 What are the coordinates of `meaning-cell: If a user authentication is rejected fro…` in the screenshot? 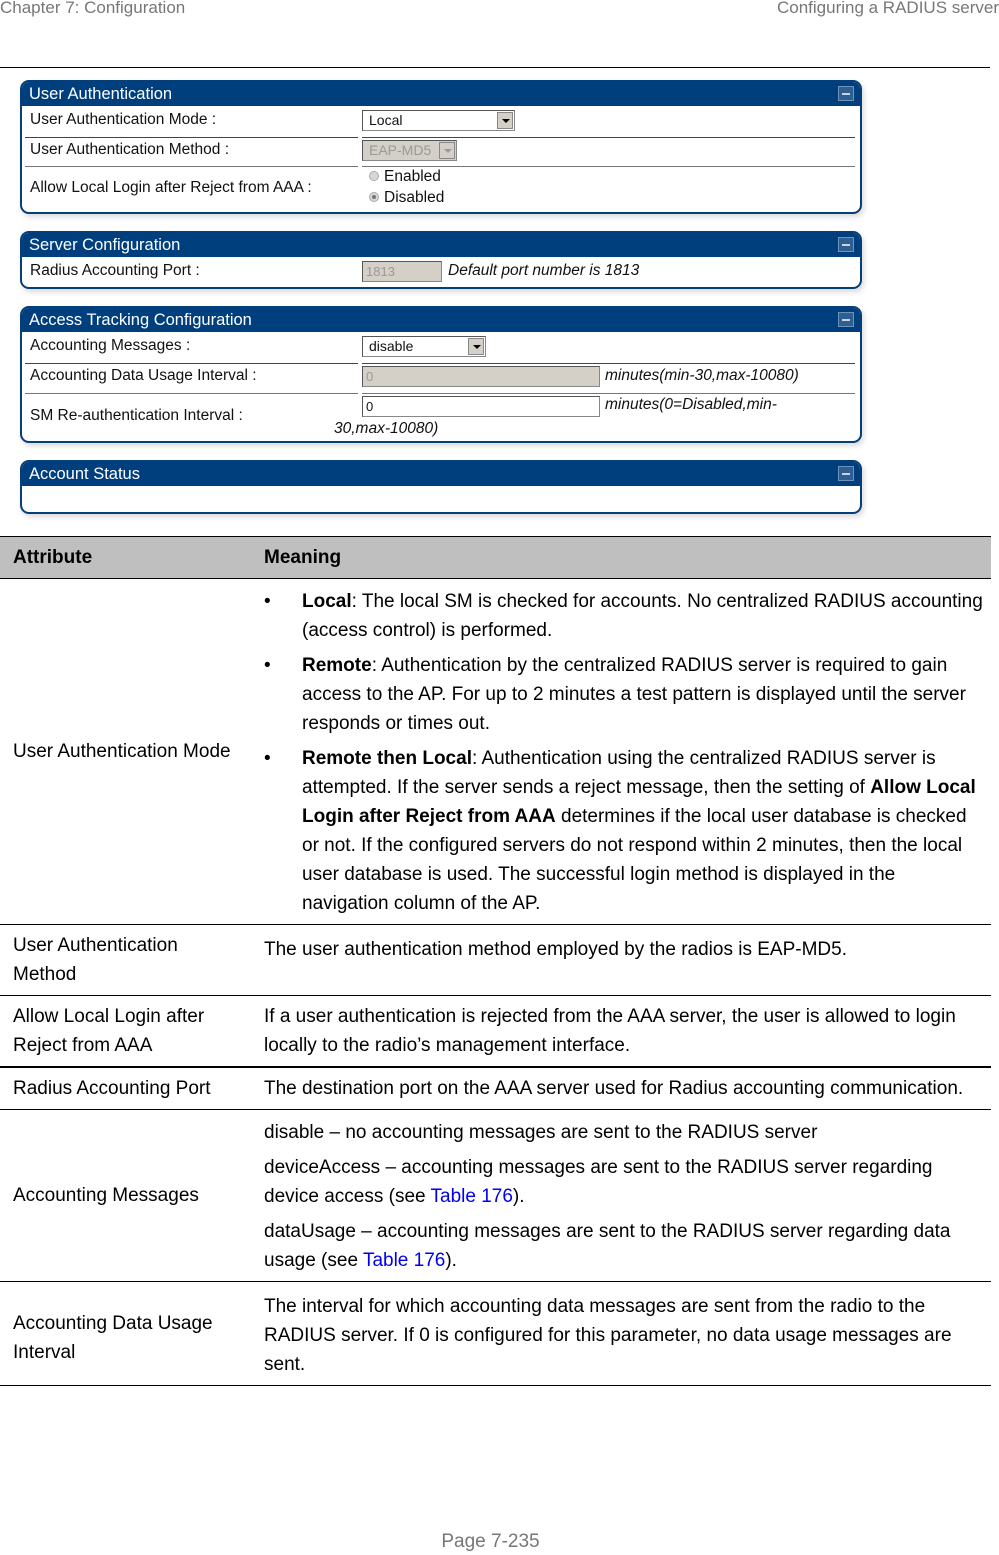 It's located at (621, 1031).